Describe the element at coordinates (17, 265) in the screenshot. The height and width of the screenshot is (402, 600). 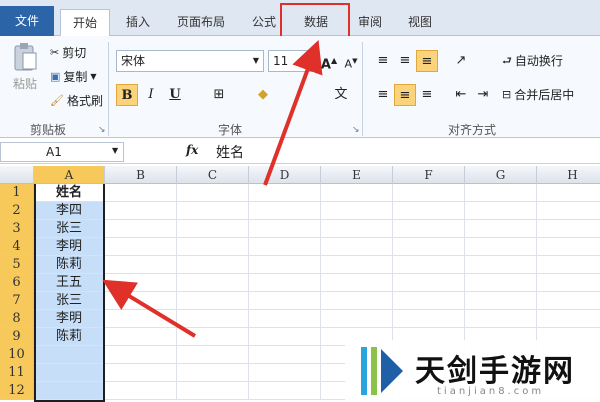
I see `row-header: 5` at that location.